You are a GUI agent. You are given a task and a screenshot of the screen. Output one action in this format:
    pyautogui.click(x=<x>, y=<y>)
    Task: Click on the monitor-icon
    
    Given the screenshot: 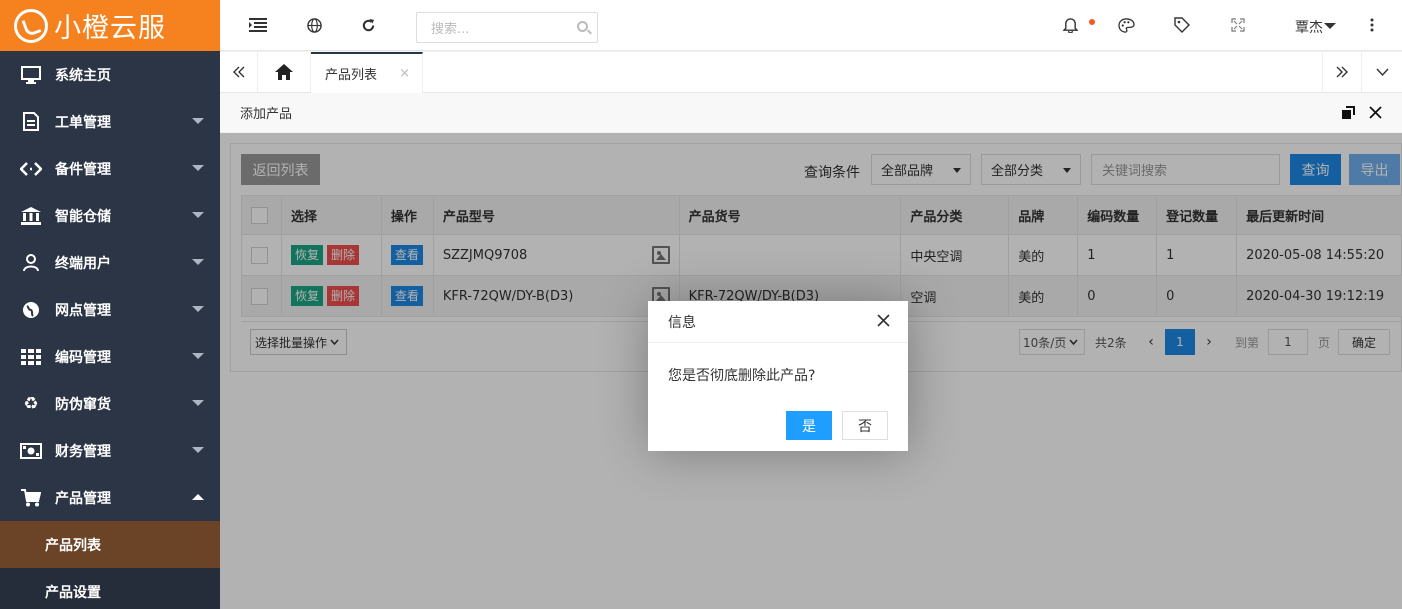 What is the action you would take?
    pyautogui.click(x=31, y=75)
    